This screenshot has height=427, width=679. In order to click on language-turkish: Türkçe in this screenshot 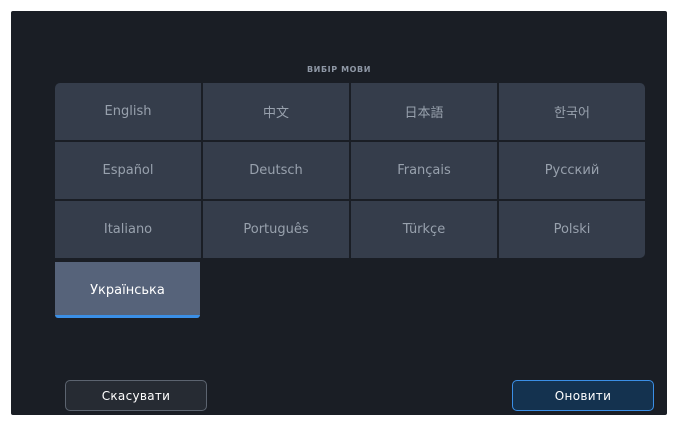, I will do `click(424, 229)`.